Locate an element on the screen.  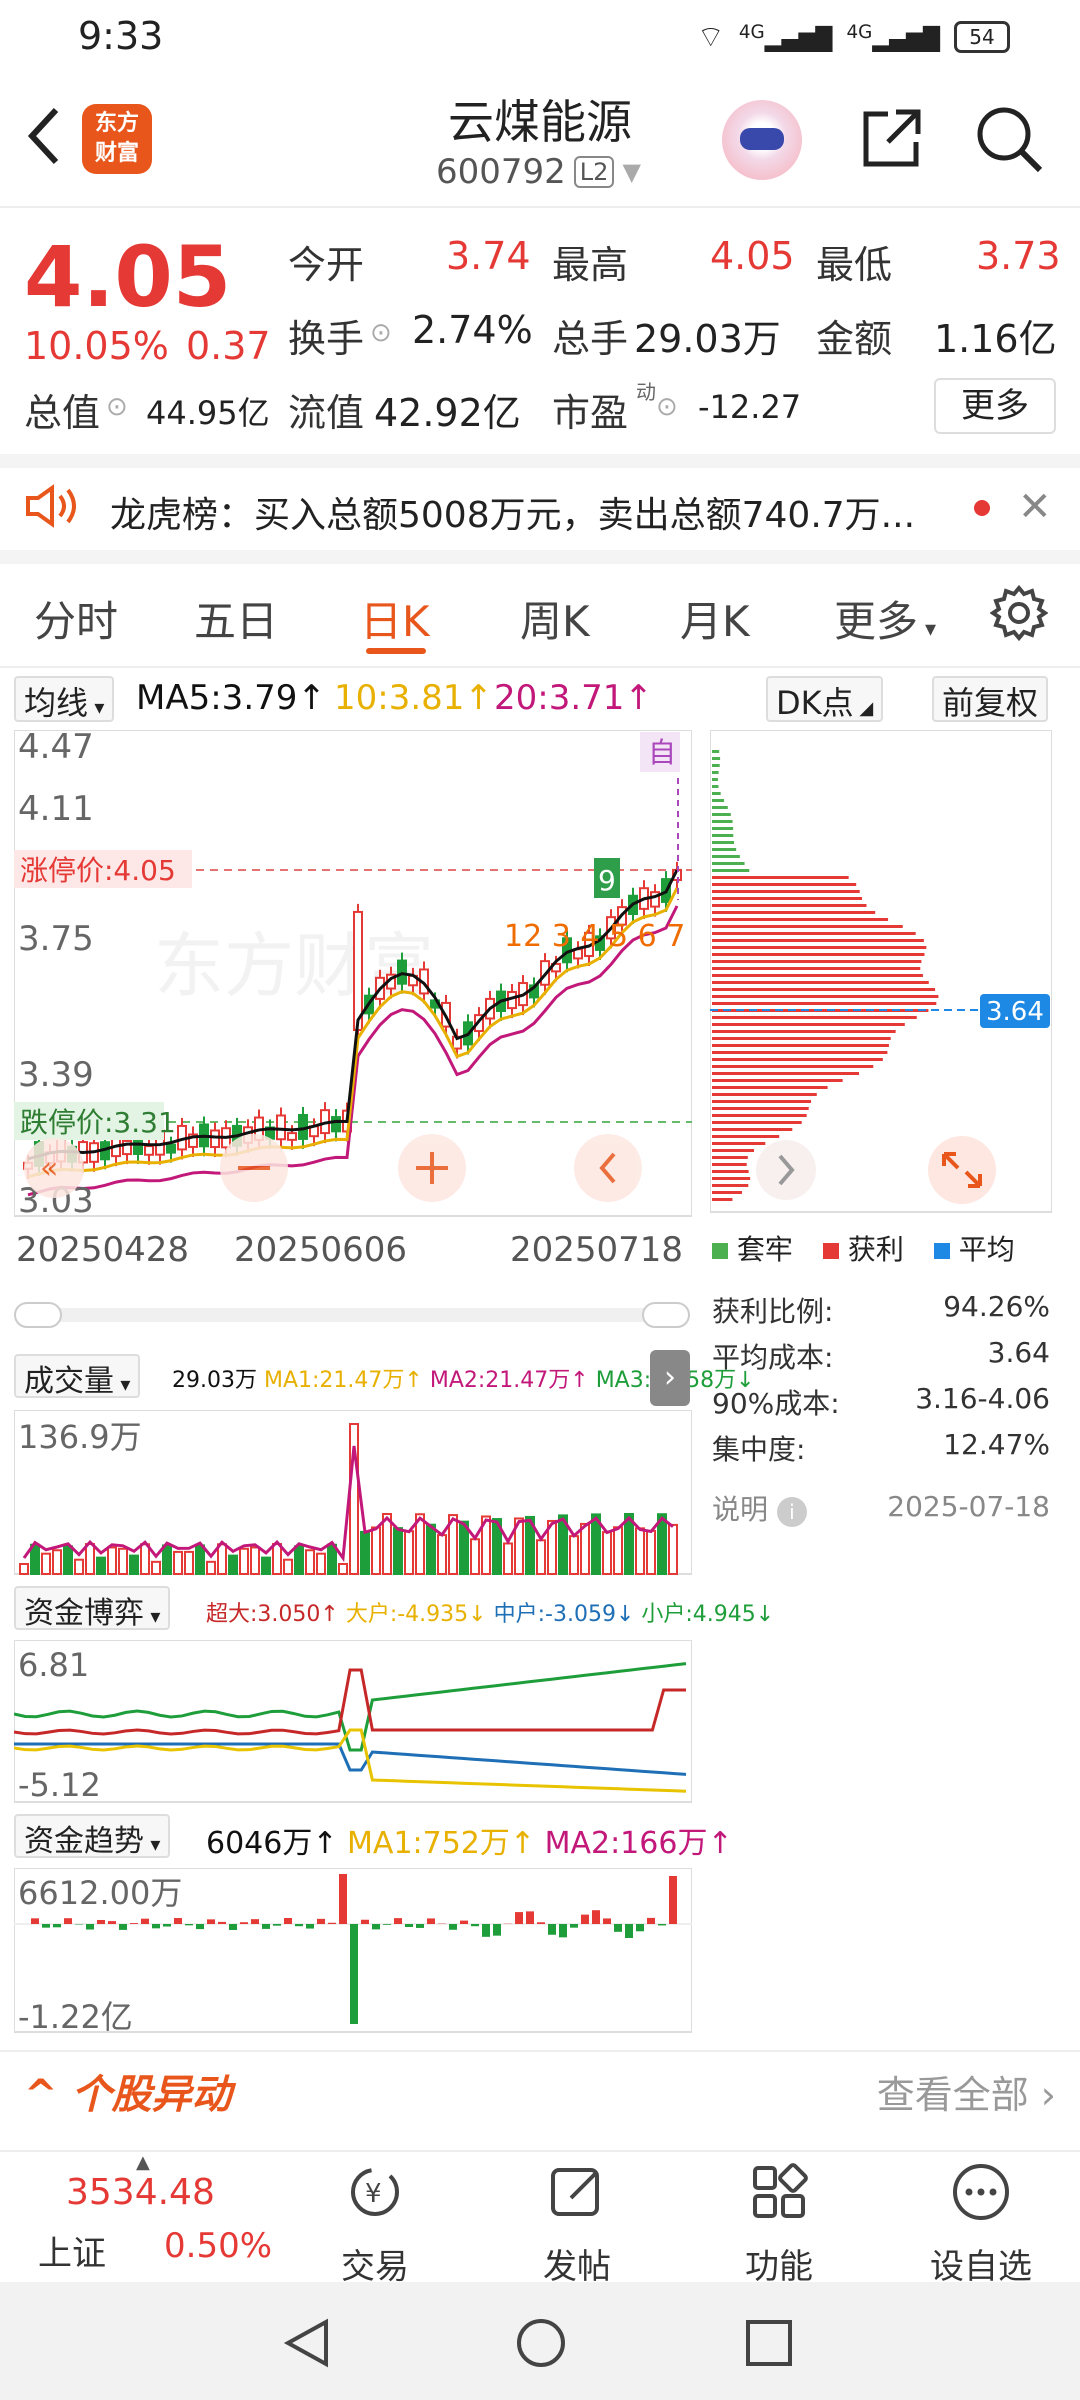
next-button is located at coordinates (786, 1170).